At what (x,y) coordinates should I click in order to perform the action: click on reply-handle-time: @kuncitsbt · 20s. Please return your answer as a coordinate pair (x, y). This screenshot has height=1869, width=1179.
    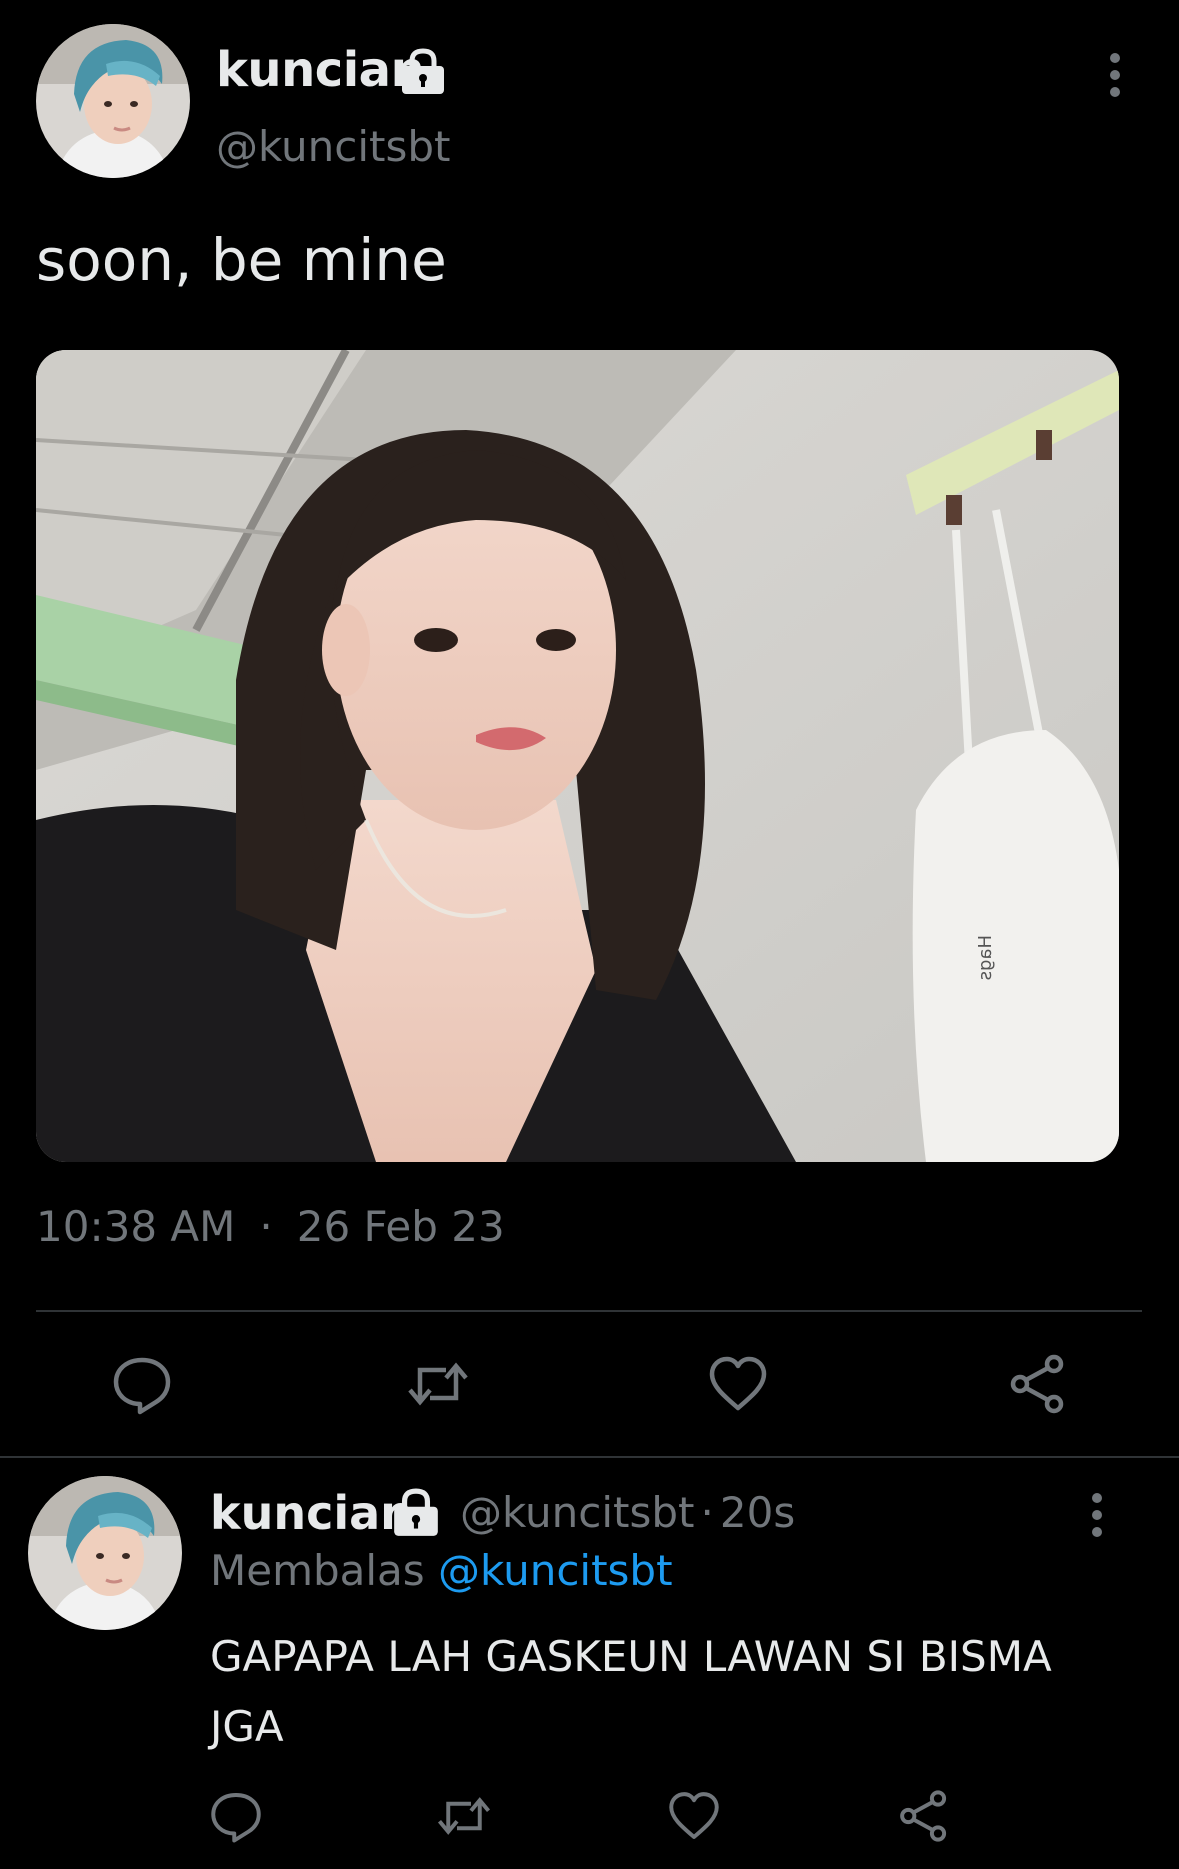
    Looking at the image, I should click on (627, 1512).